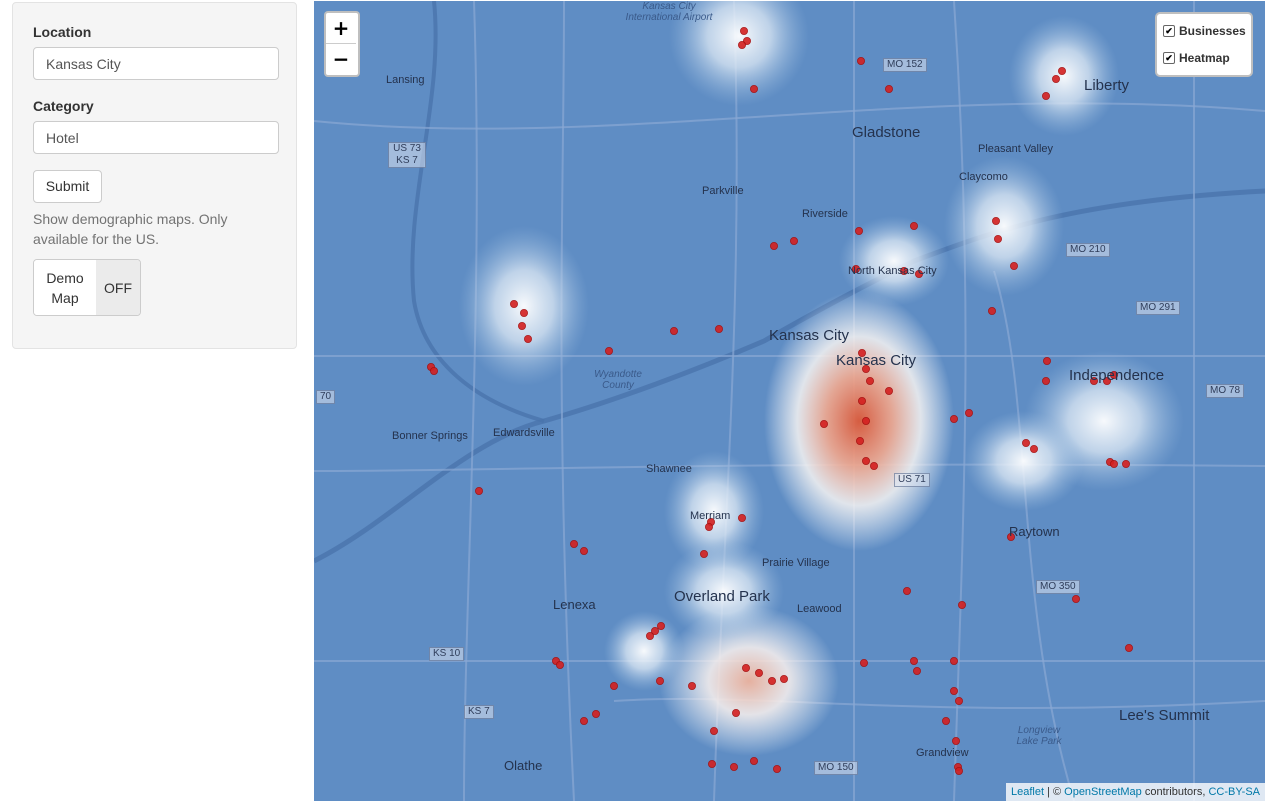  I want to click on category-input, so click(156, 137).